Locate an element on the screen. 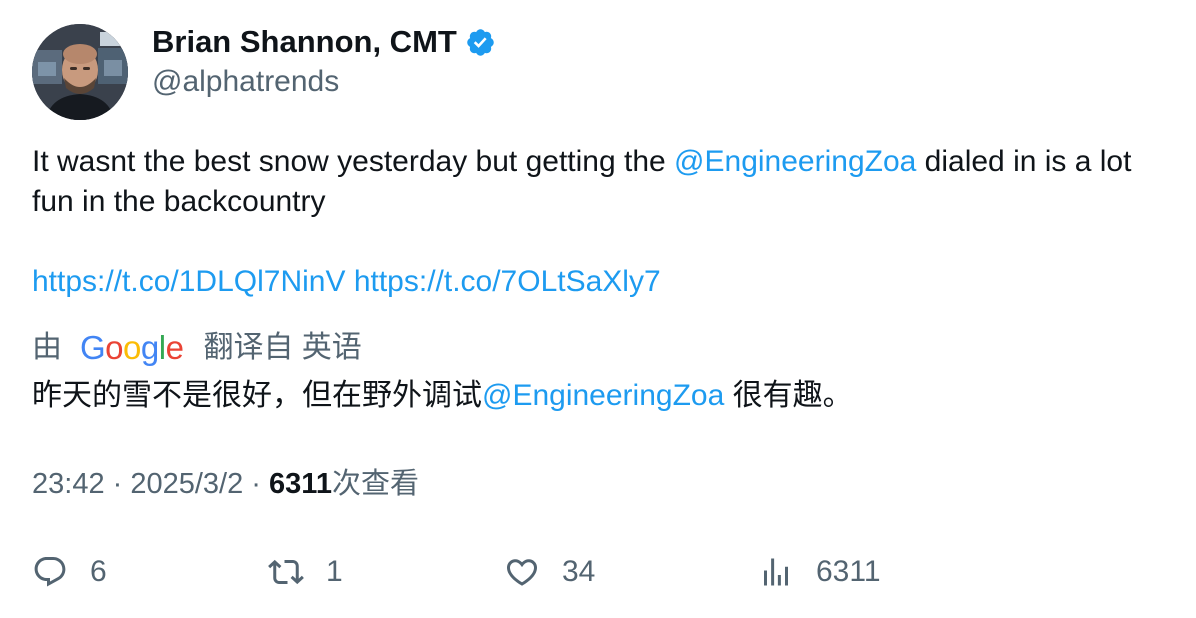 The image size is (1196, 618). translation-attribution: 由 Google 翻译自 英语 is located at coordinates (197, 348).